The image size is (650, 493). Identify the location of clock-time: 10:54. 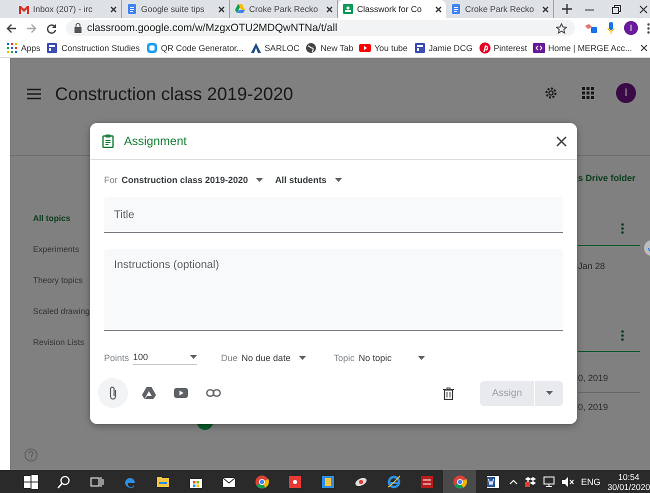
(629, 477).